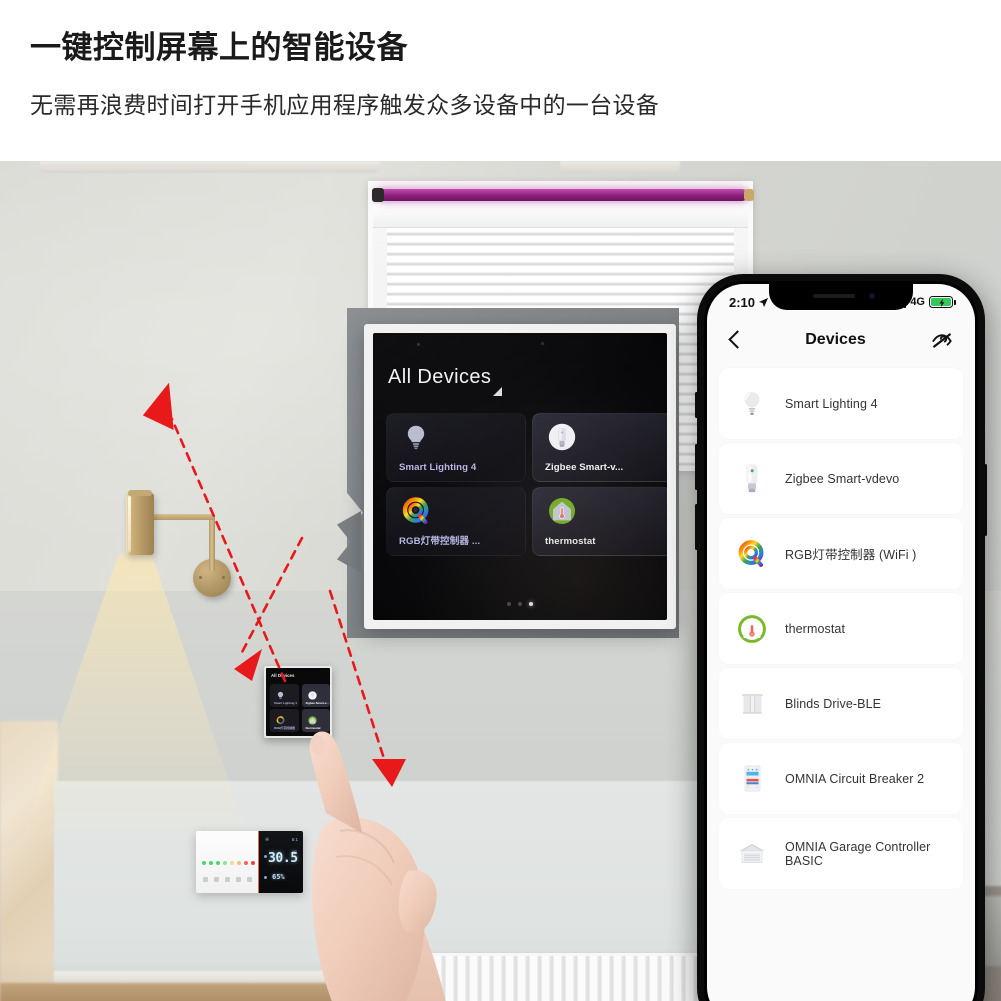  What do you see at coordinates (917, 302) in the screenshot?
I see `network-type: 4G` at bounding box center [917, 302].